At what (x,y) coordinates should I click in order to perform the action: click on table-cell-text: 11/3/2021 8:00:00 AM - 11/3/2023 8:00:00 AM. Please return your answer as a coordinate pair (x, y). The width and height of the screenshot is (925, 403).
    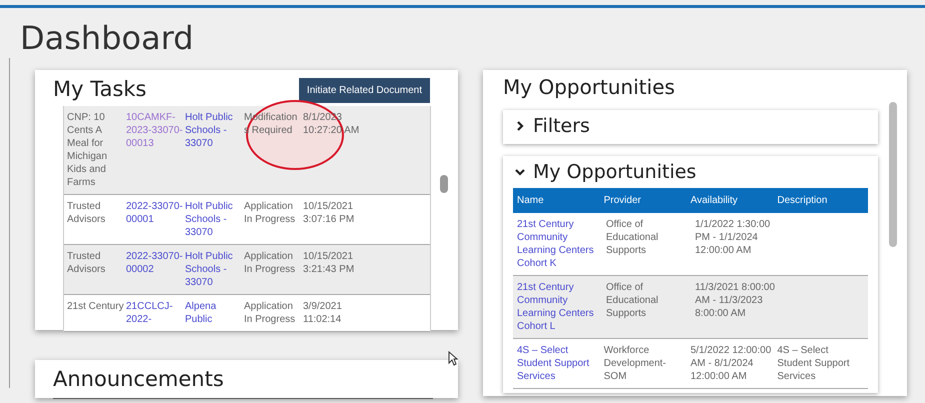
    Looking at the image, I should click on (735, 301).